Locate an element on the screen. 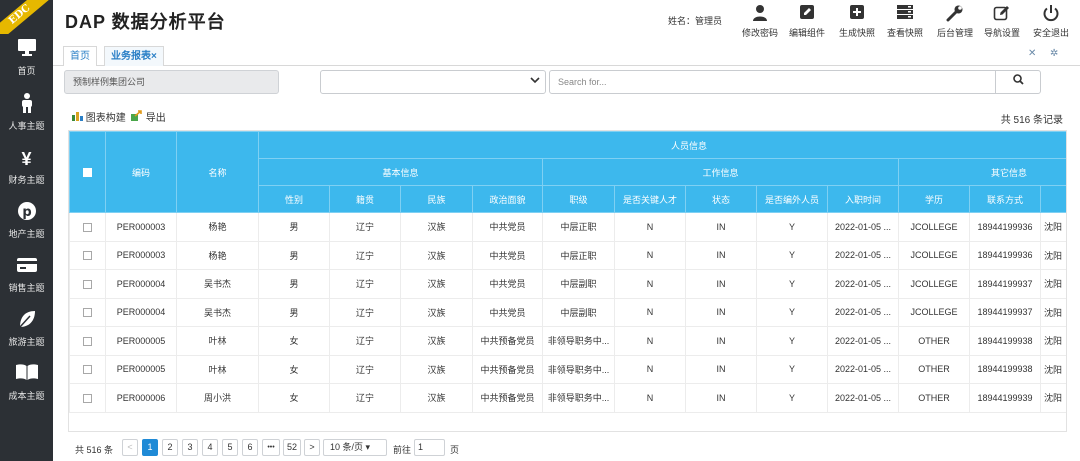 The width and height of the screenshot is (1080, 461). credit-card-icon is located at coordinates (26, 267).